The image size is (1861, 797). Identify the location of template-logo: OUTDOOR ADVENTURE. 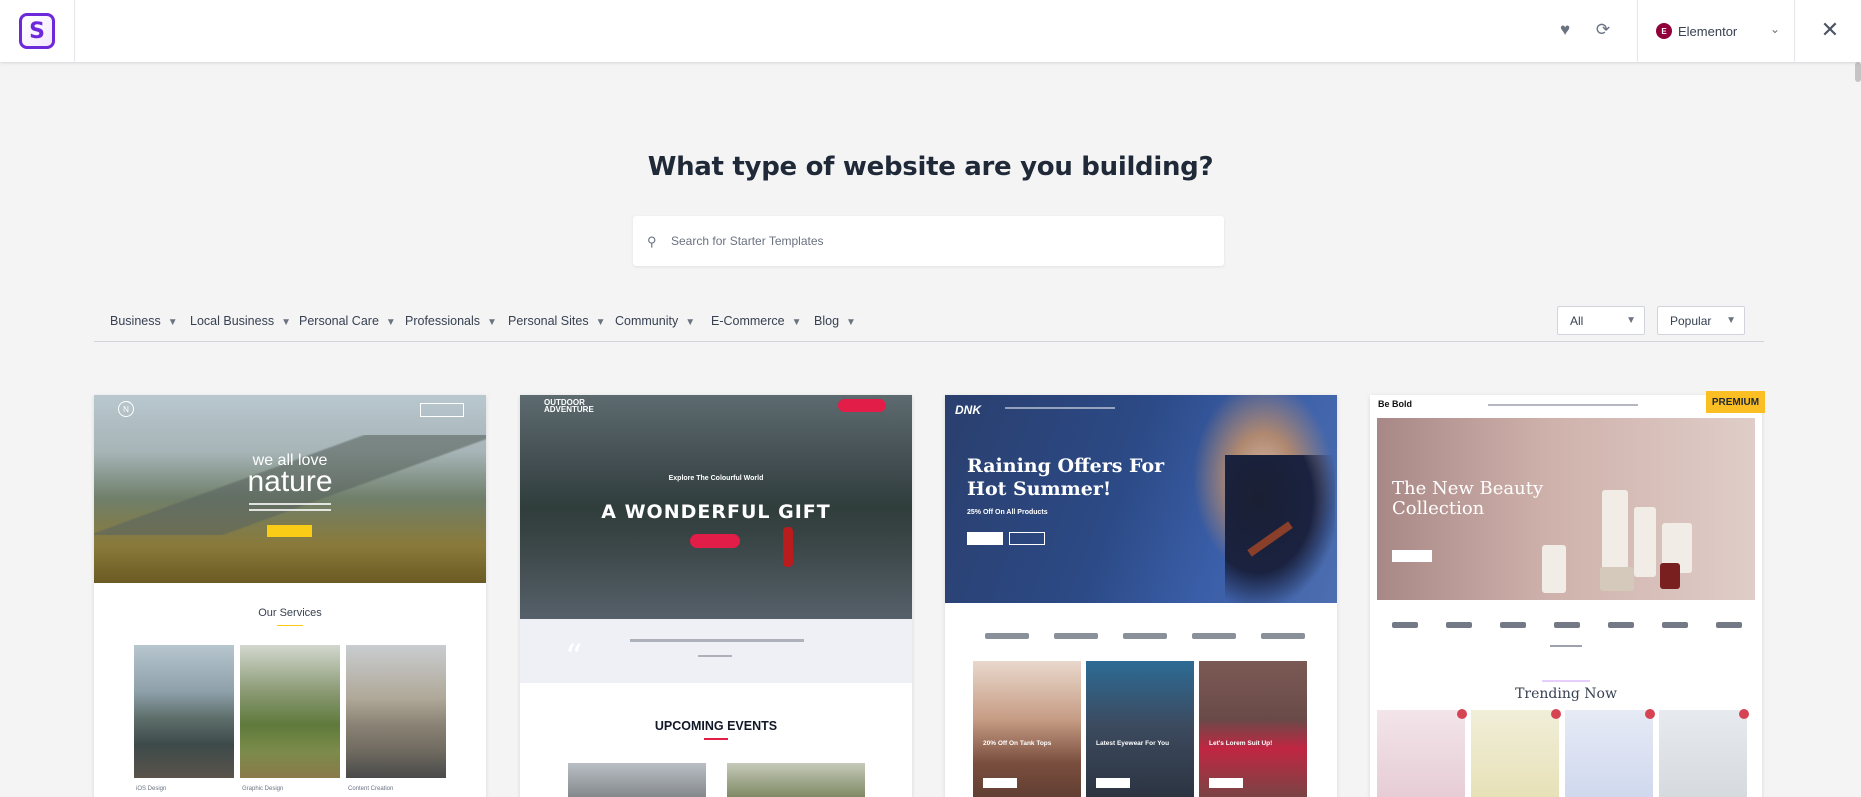
(569, 406).